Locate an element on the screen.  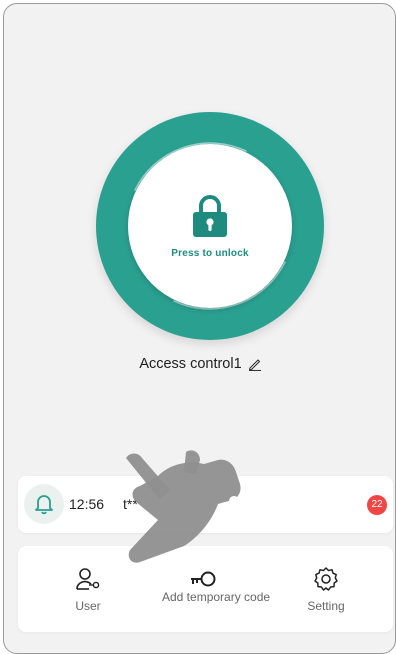
unlock-button: Press to unlock is located at coordinates (210, 226).